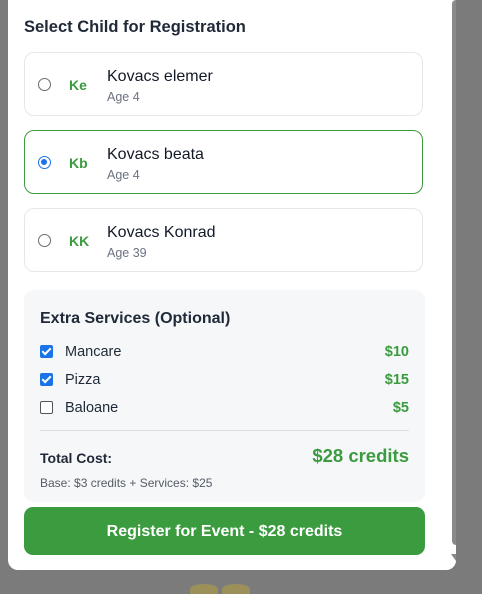  What do you see at coordinates (224, 531) in the screenshot?
I see `register-button: Register for Event - $28 credits` at bounding box center [224, 531].